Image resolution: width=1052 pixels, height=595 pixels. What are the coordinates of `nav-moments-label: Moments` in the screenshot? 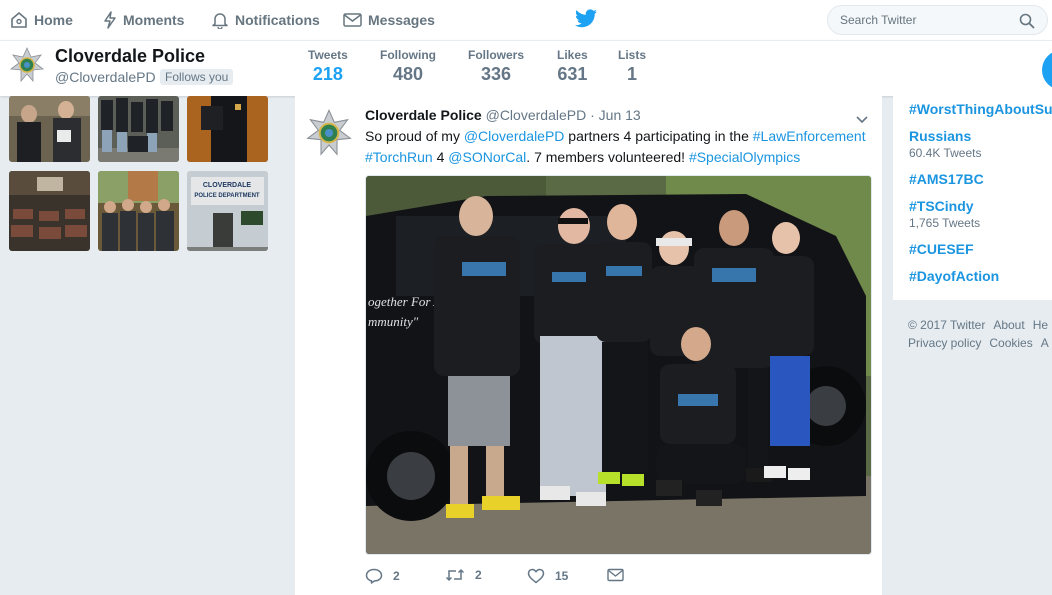 It's located at (154, 20).